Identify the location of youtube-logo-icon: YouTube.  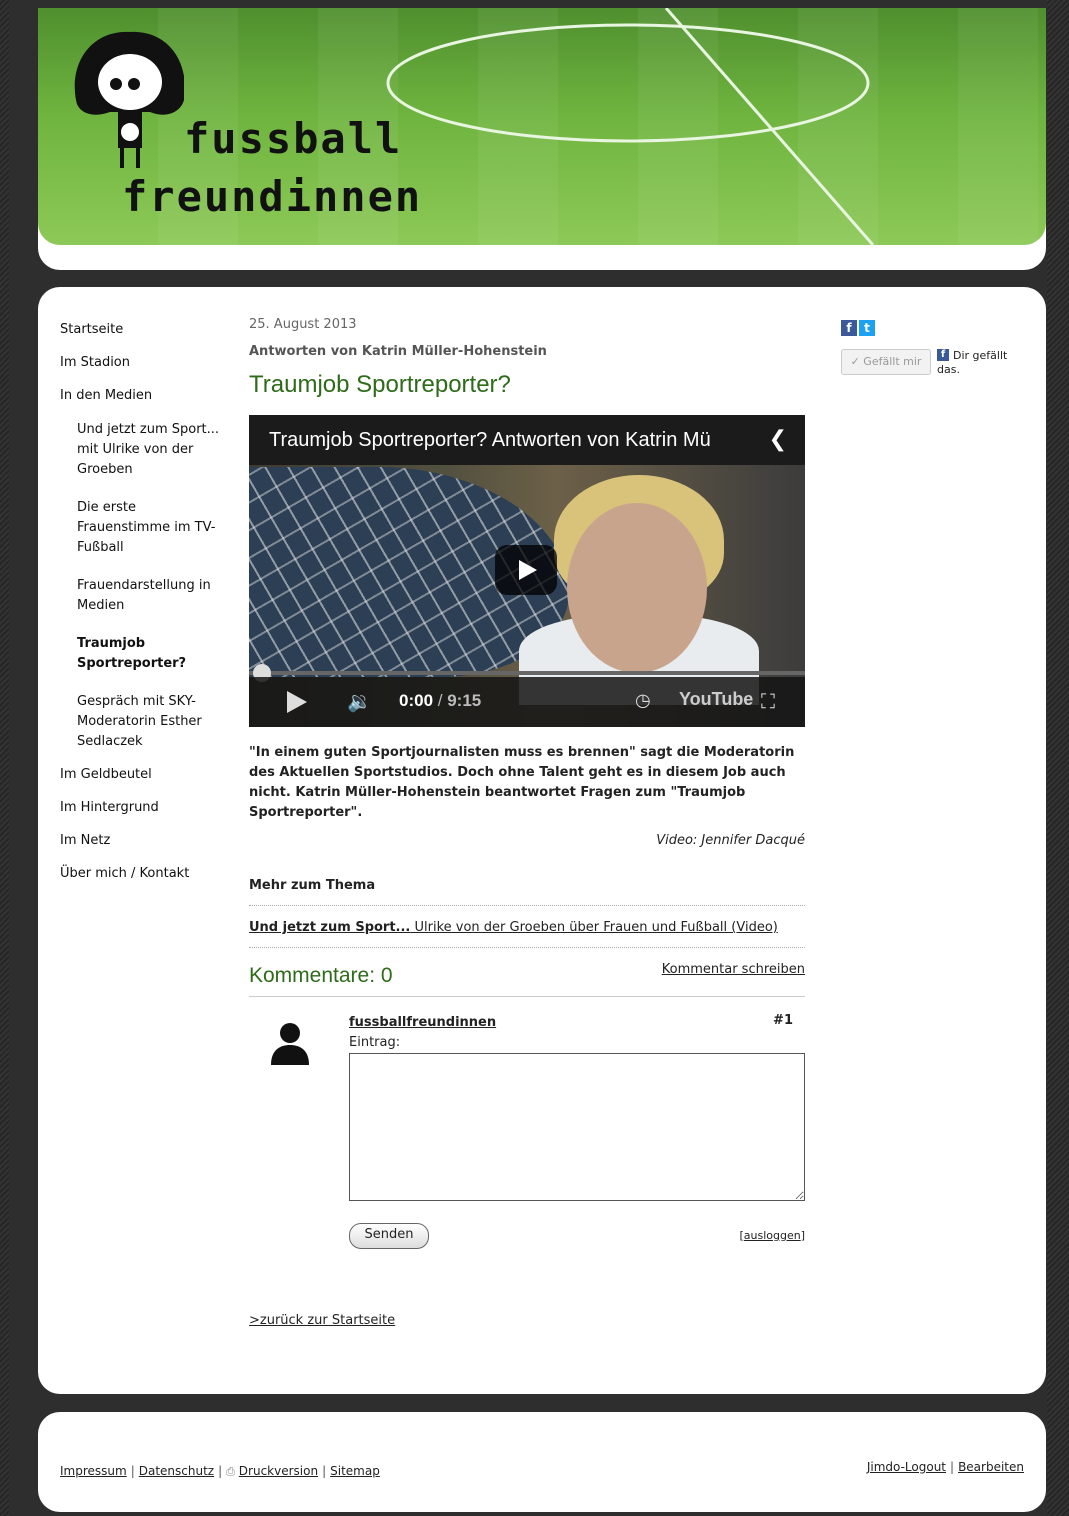
(716, 699).